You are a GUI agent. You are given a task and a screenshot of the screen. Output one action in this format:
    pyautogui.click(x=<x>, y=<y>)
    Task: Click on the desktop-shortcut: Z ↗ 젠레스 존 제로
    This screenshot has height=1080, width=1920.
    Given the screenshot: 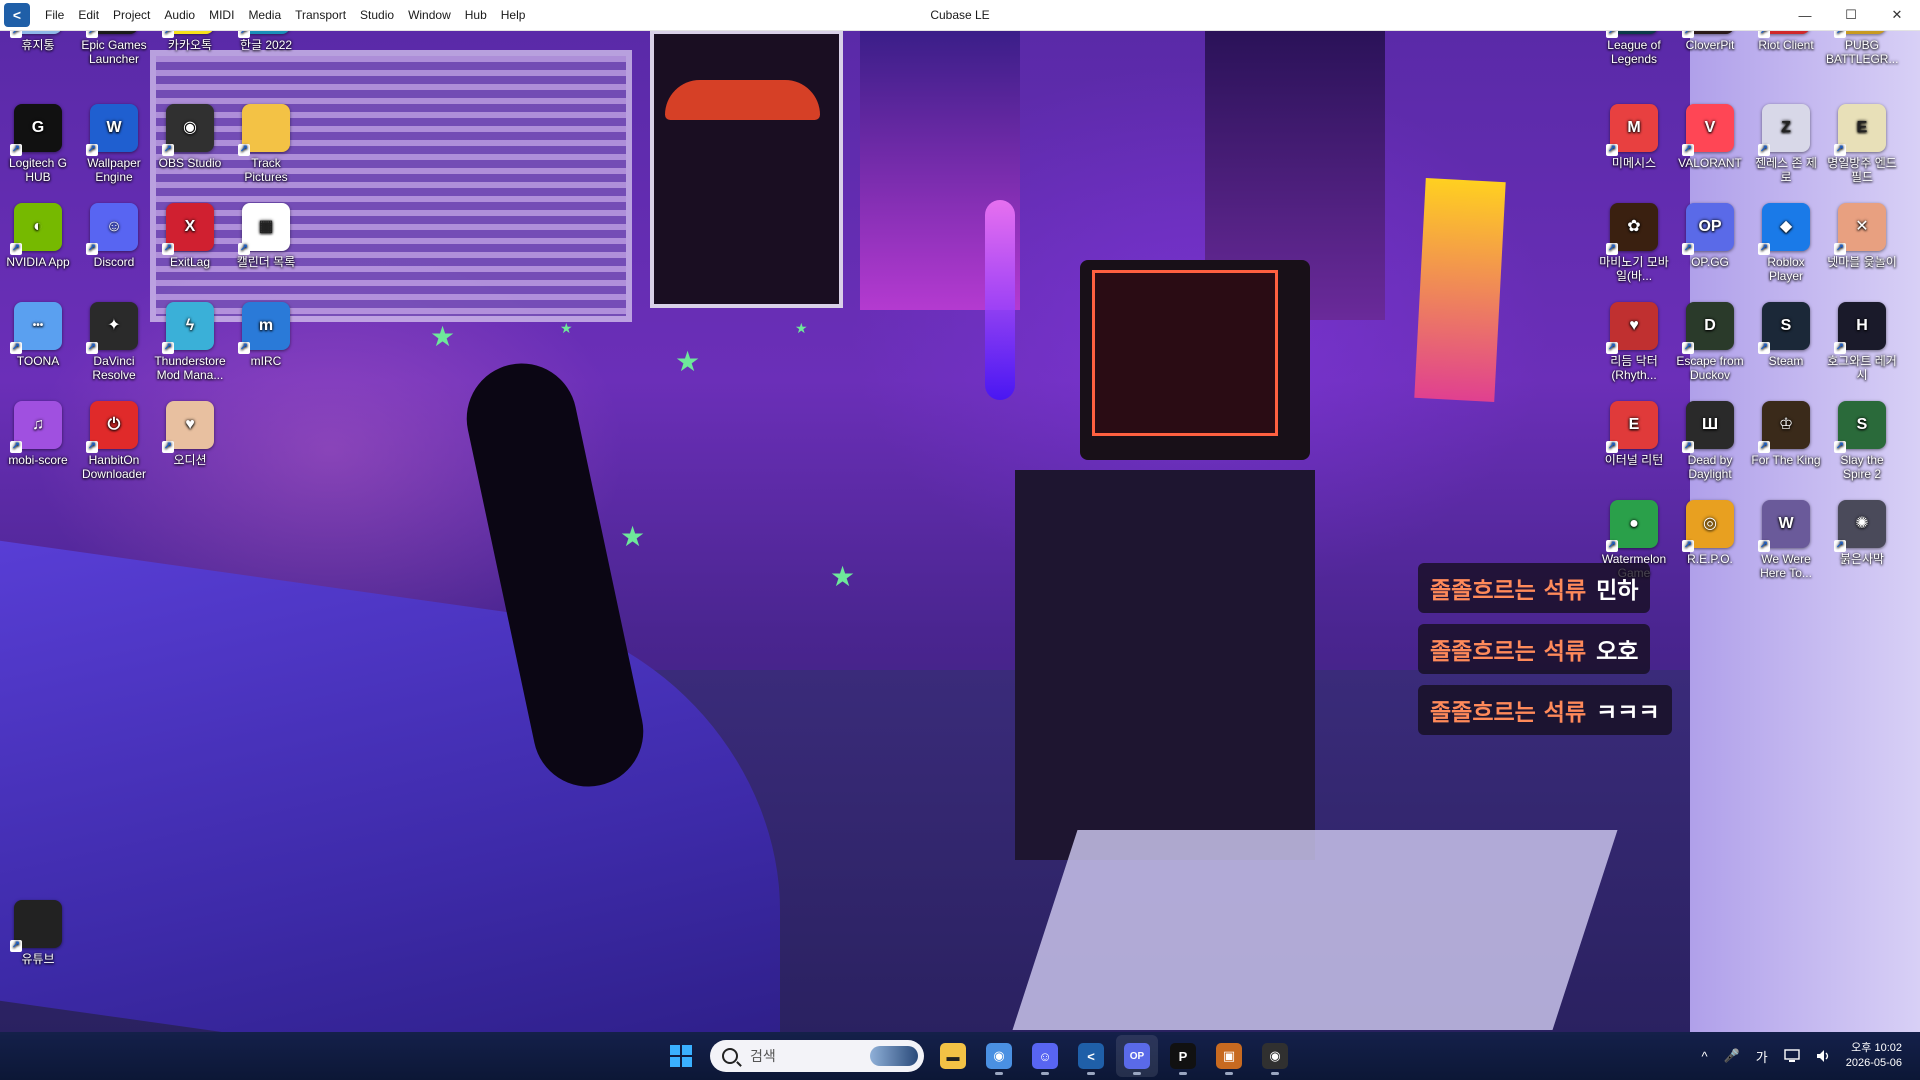 What is the action you would take?
    pyautogui.click(x=1786, y=144)
    